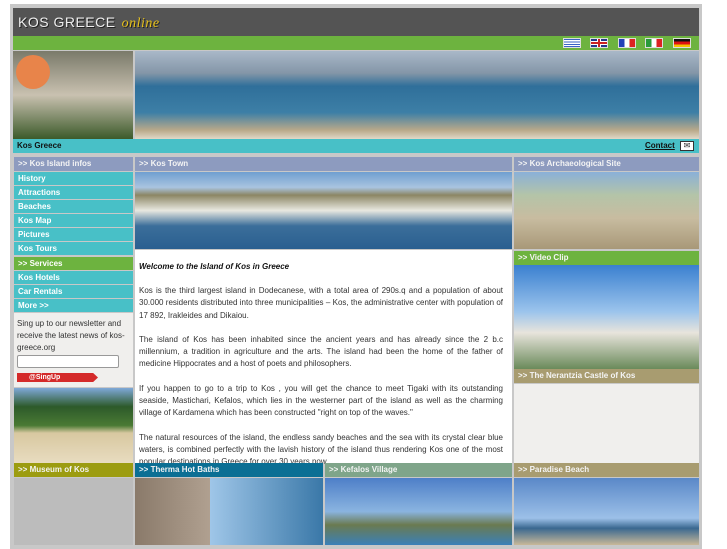 The width and height of the screenshot is (727, 549). Describe the element at coordinates (606, 511) in the screenshot. I see `paradise-beach-image` at that location.